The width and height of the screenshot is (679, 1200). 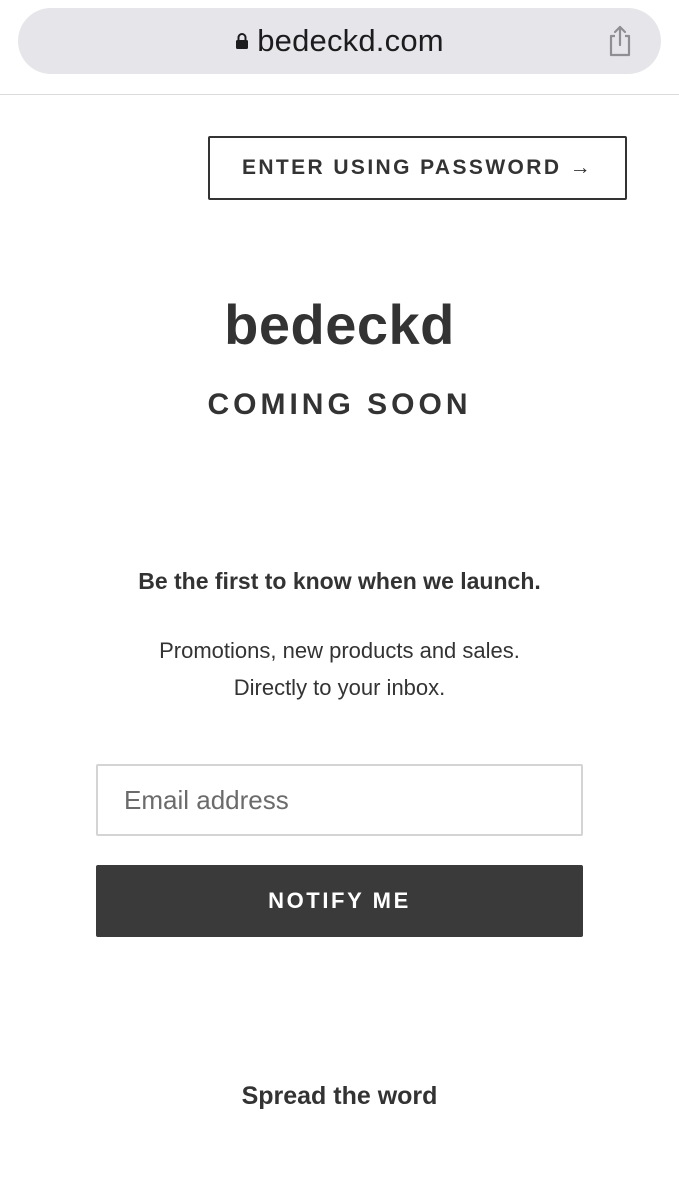 I want to click on enter-password-button: ENTER USING PASSWORD →, so click(x=417, y=168).